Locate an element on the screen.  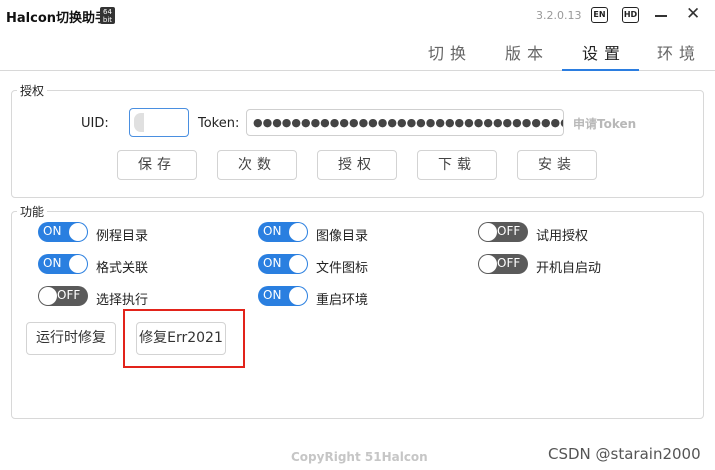
tab-settings: 设置 is located at coordinates (604, 52).